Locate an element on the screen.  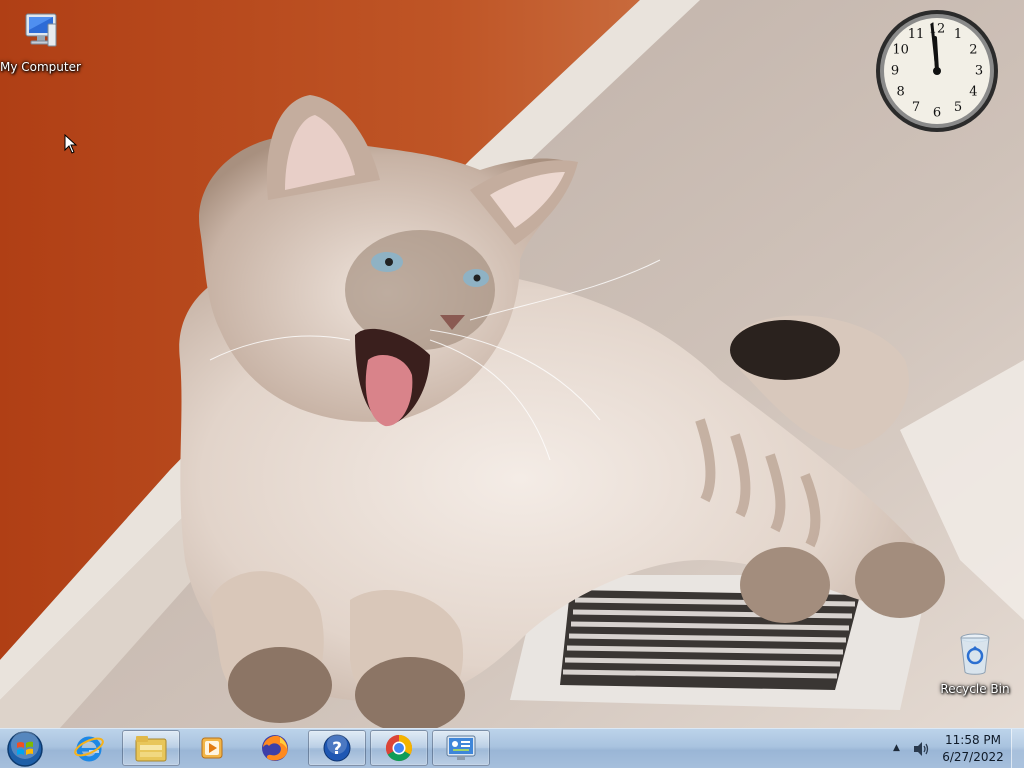
start-button is located at coordinates (25, 749).